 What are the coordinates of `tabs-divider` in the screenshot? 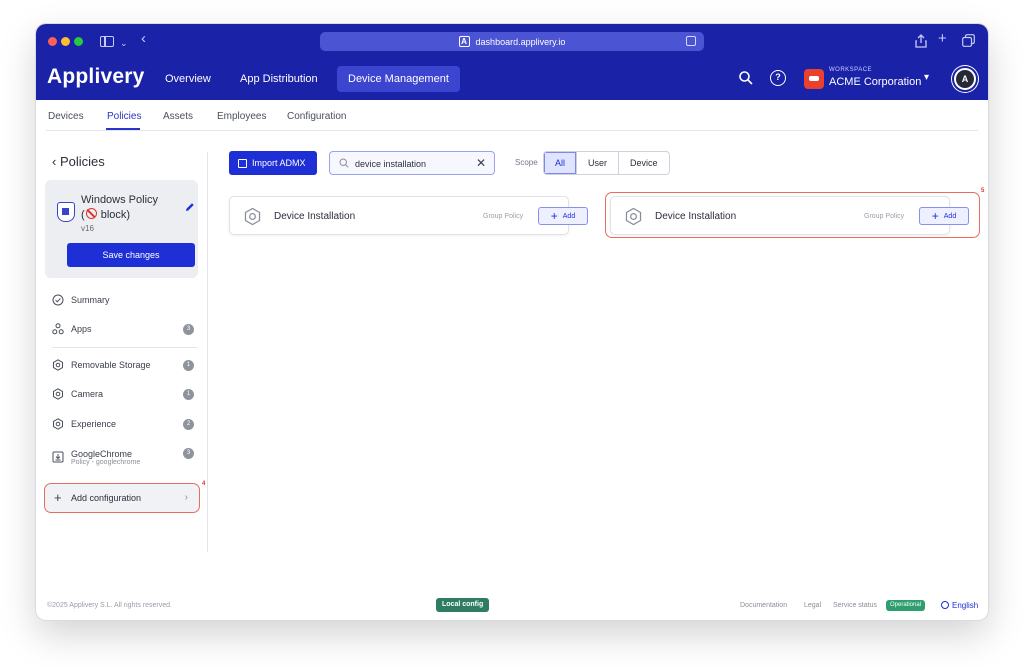 It's located at (512, 130).